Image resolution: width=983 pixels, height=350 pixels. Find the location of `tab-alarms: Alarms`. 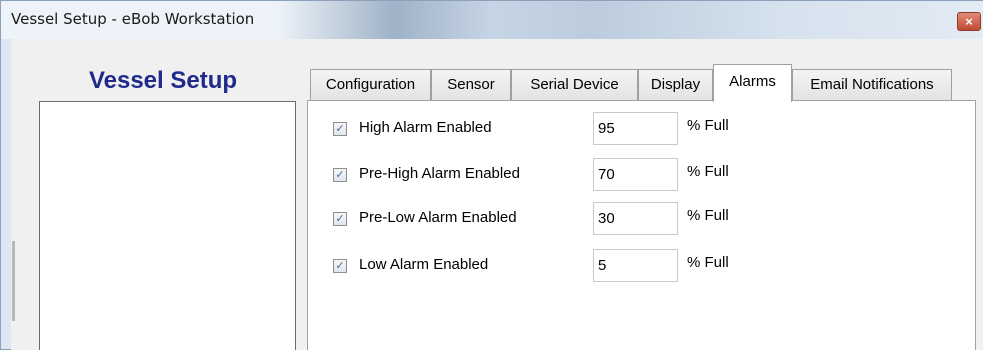

tab-alarms: Alarms is located at coordinates (752, 83).